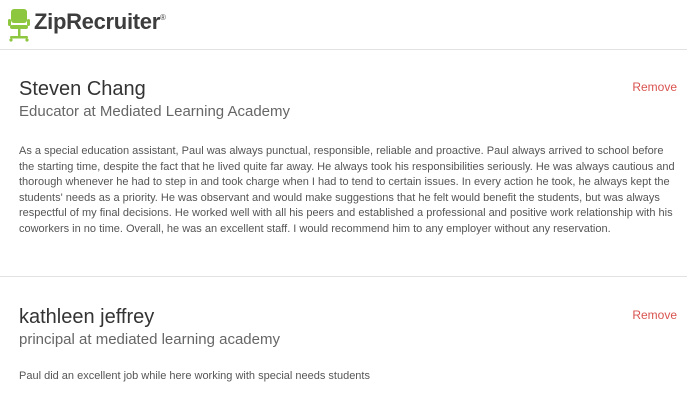 This screenshot has width=687, height=407. I want to click on logo-text: ZipRecruiter, so click(97, 22).